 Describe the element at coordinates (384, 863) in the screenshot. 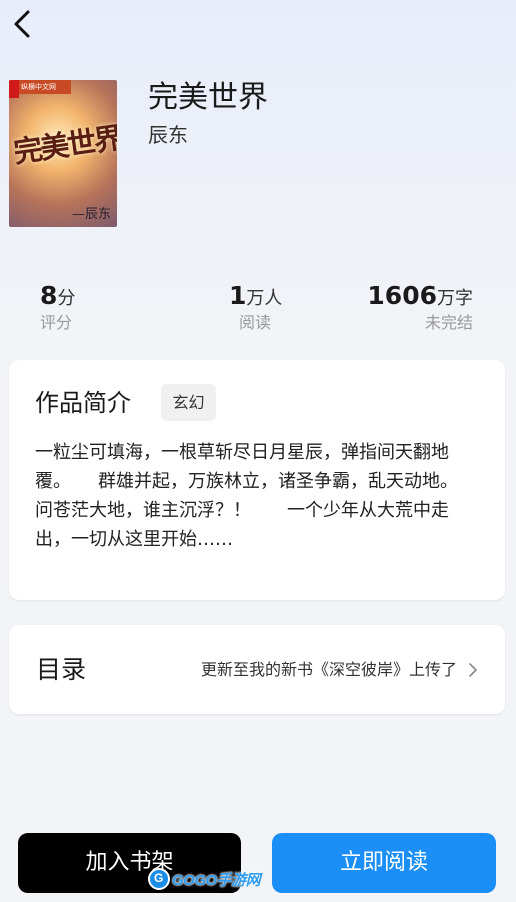

I see `read-now-button: 立即阅读` at that location.